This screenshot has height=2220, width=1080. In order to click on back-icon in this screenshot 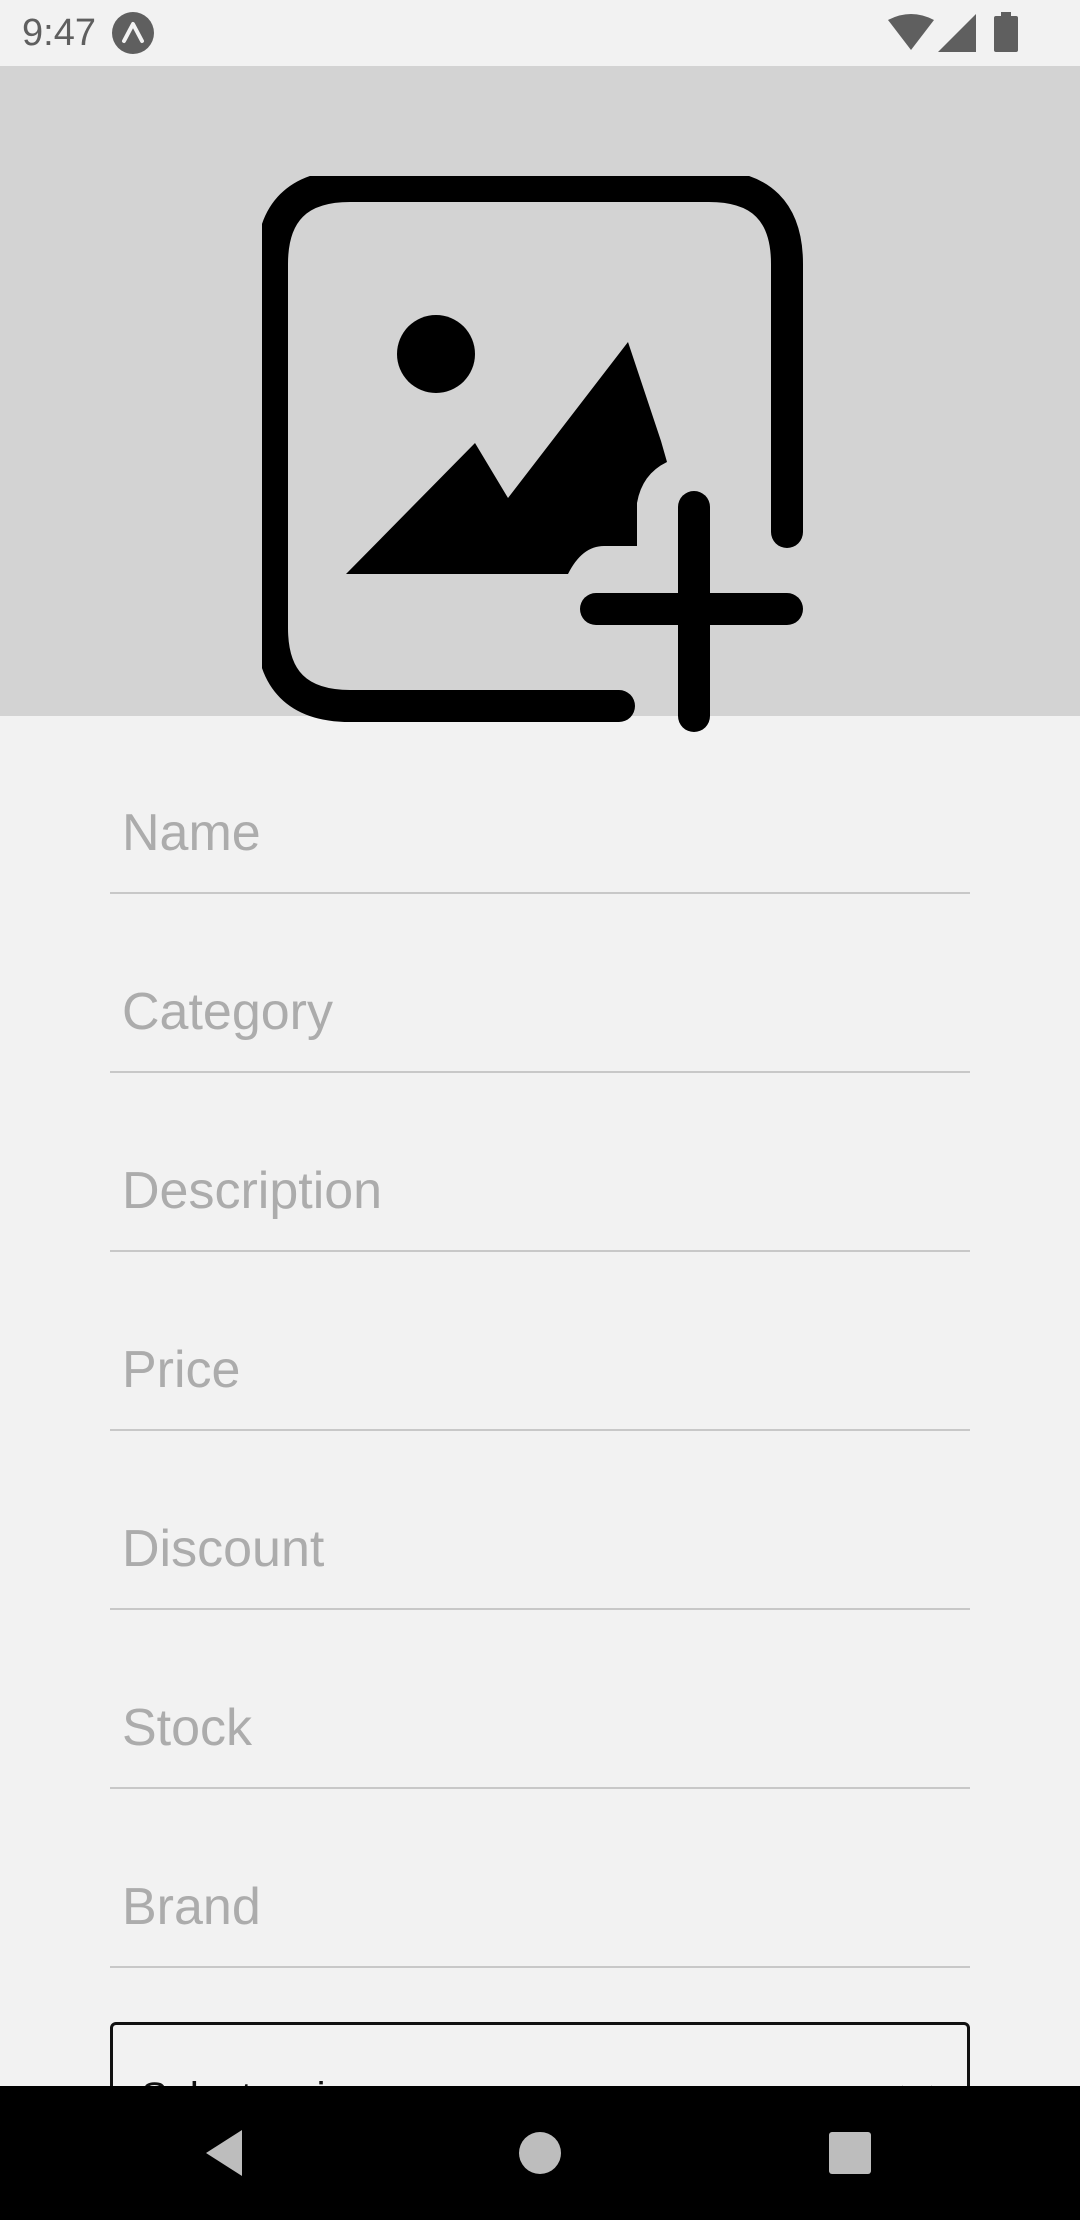, I will do `click(225, 2153)`.